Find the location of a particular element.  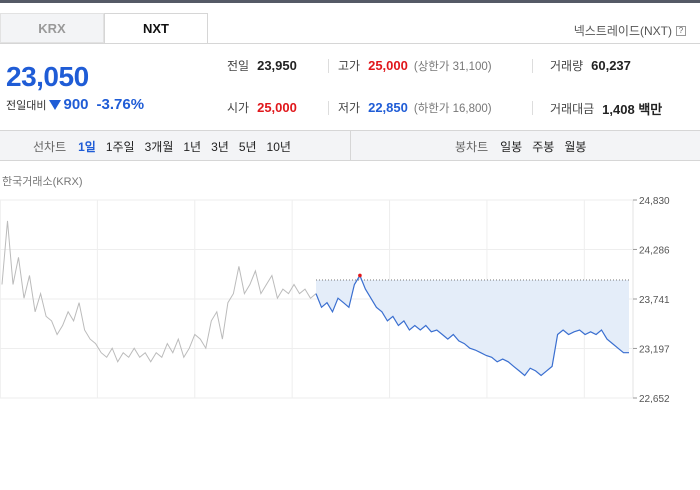

candle-weekly: 주봉 is located at coordinates (543, 146).